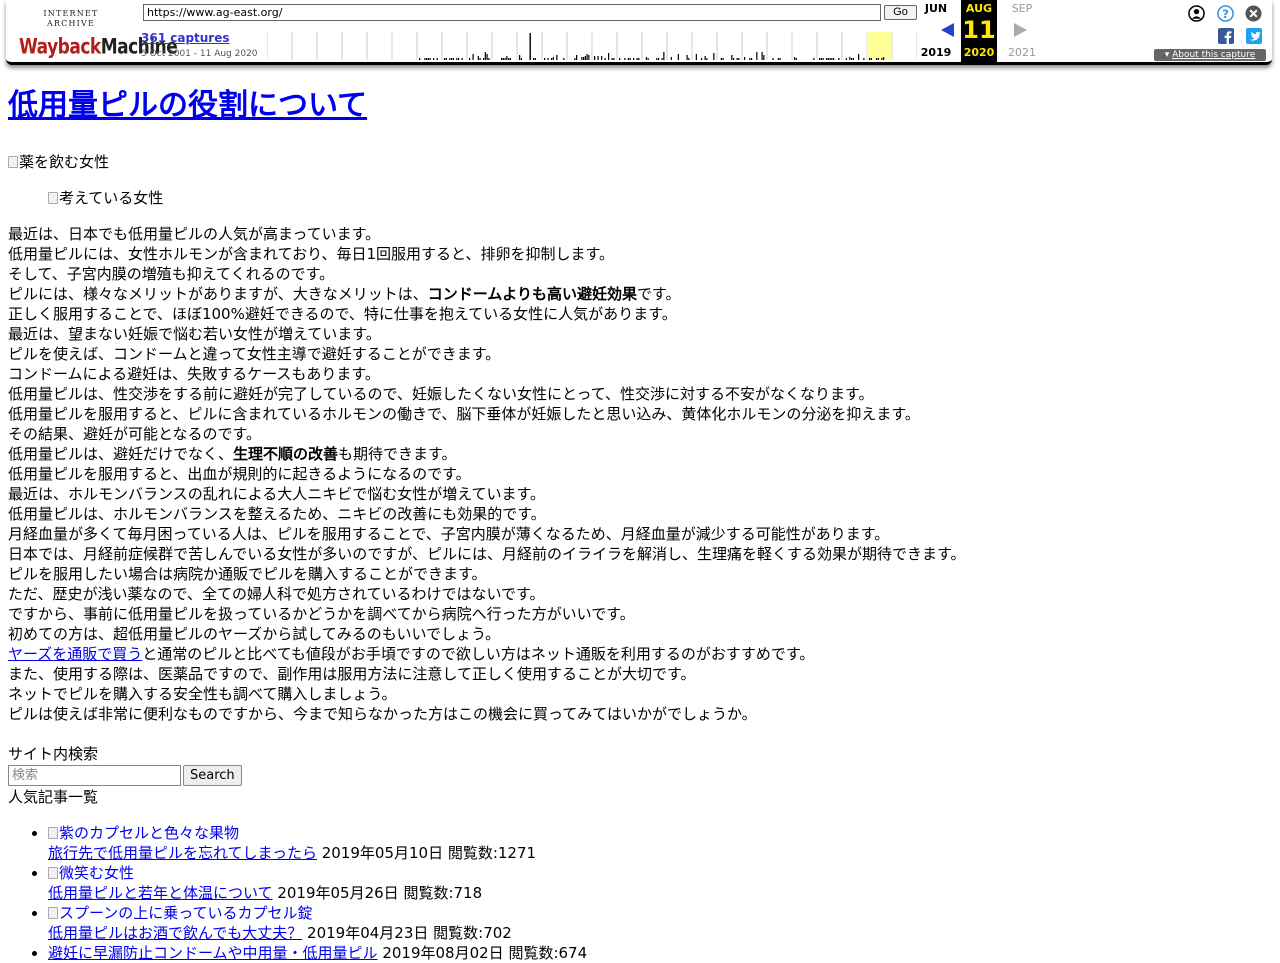 The height and width of the screenshot is (963, 1280). I want to click on popular-article-link: 低用量ピルと若年と体温について, so click(160, 893).